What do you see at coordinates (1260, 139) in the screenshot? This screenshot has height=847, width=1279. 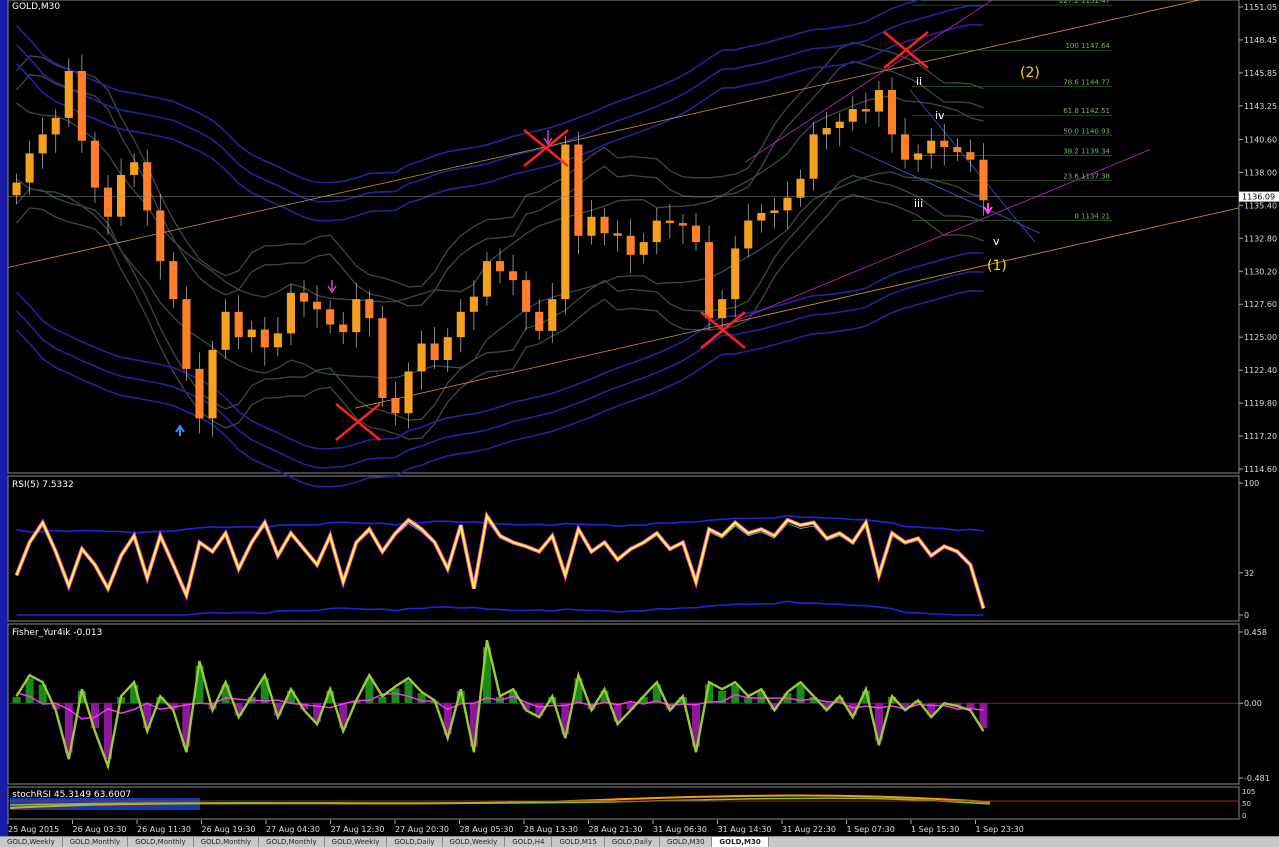 I see `y-tick-label: 1140.60` at bounding box center [1260, 139].